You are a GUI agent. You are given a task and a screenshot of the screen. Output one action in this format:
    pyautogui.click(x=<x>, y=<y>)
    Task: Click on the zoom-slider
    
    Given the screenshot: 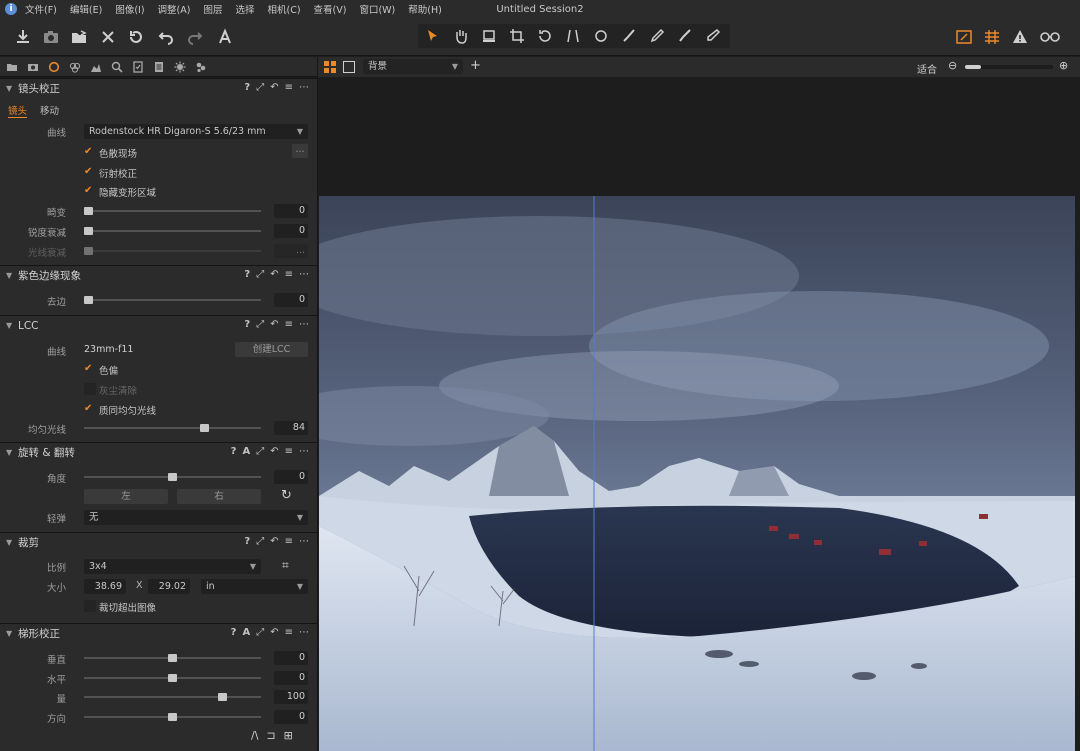 What is the action you would take?
    pyautogui.click(x=1009, y=67)
    